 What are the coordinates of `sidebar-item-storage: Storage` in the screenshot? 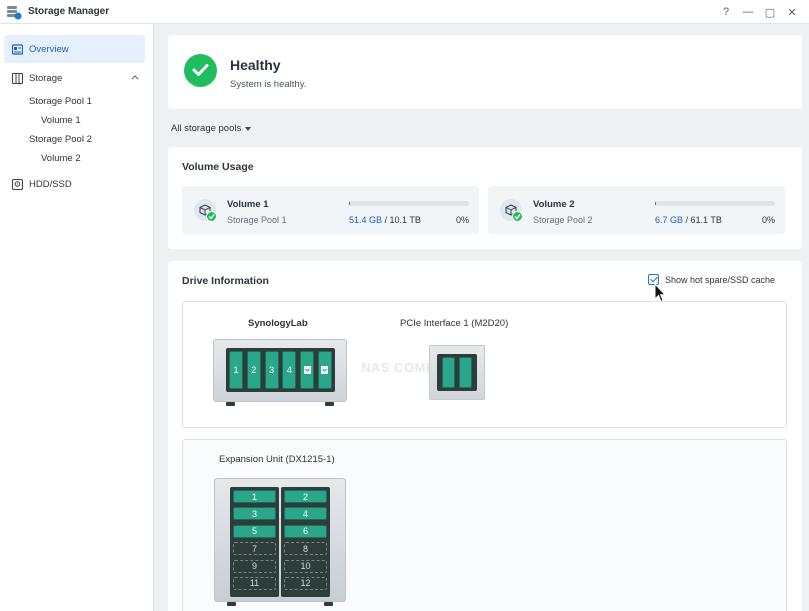 It's located at (76, 78).